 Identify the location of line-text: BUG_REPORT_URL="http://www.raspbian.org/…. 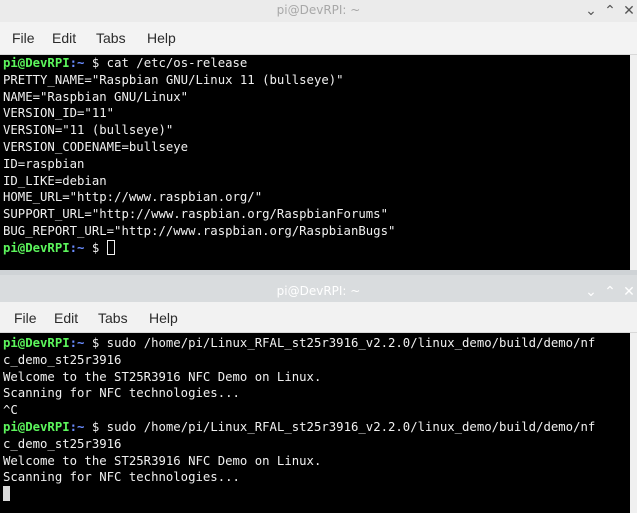
(199, 230).